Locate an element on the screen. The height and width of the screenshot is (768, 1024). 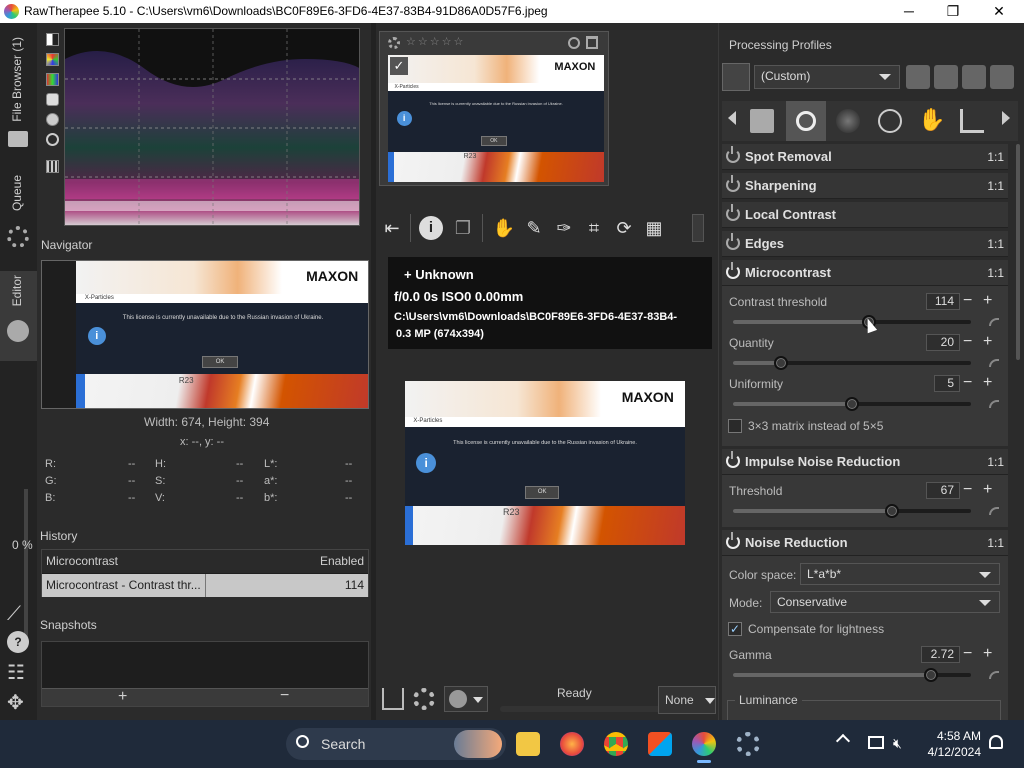
crop-edit-icon: ⟋ is located at coordinates (14, 614).